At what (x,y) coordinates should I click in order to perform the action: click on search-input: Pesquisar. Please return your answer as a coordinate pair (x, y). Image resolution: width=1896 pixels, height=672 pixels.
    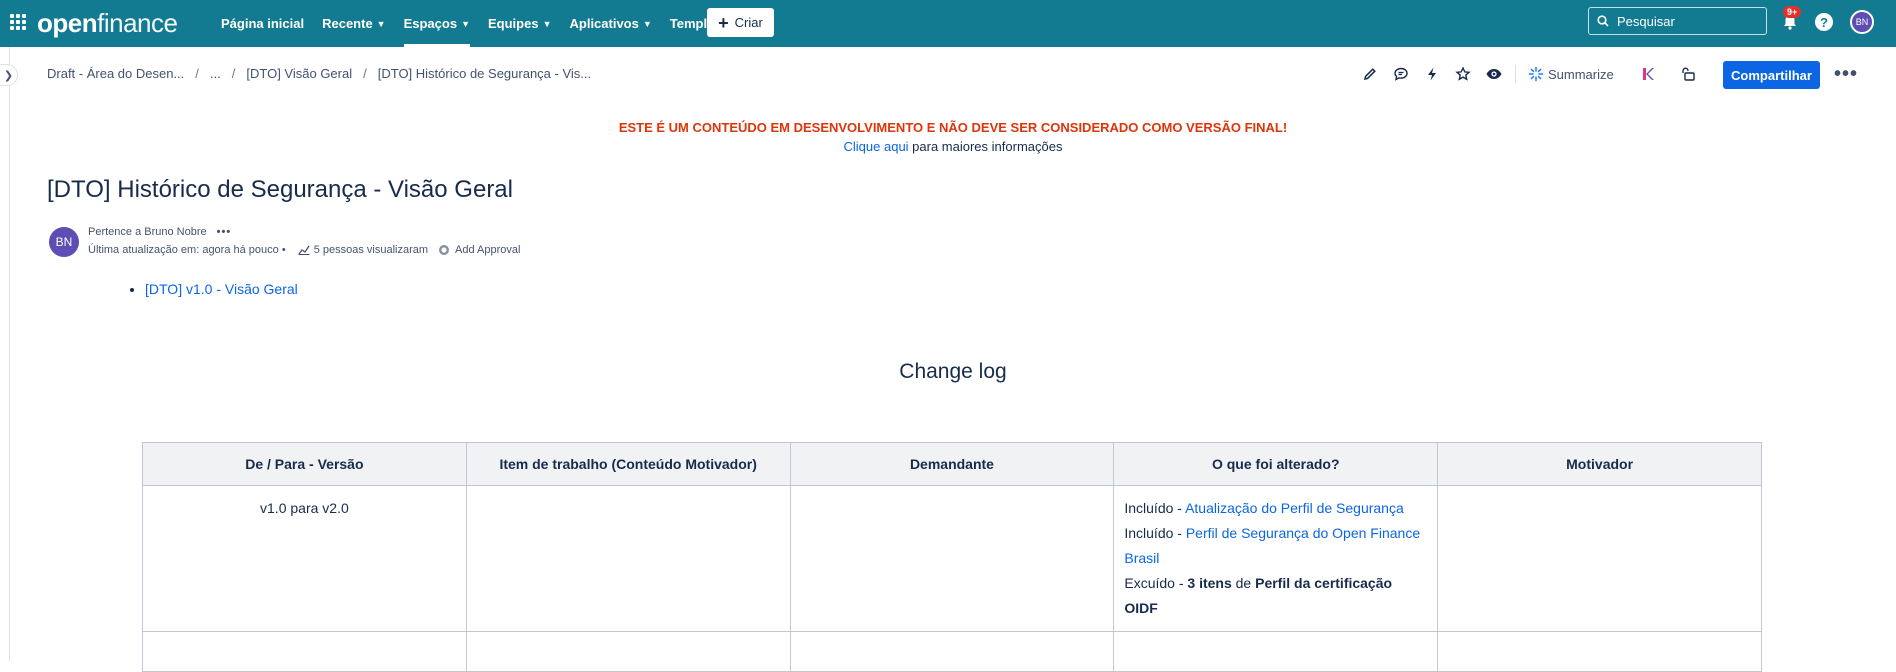
    Looking at the image, I should click on (1677, 21).